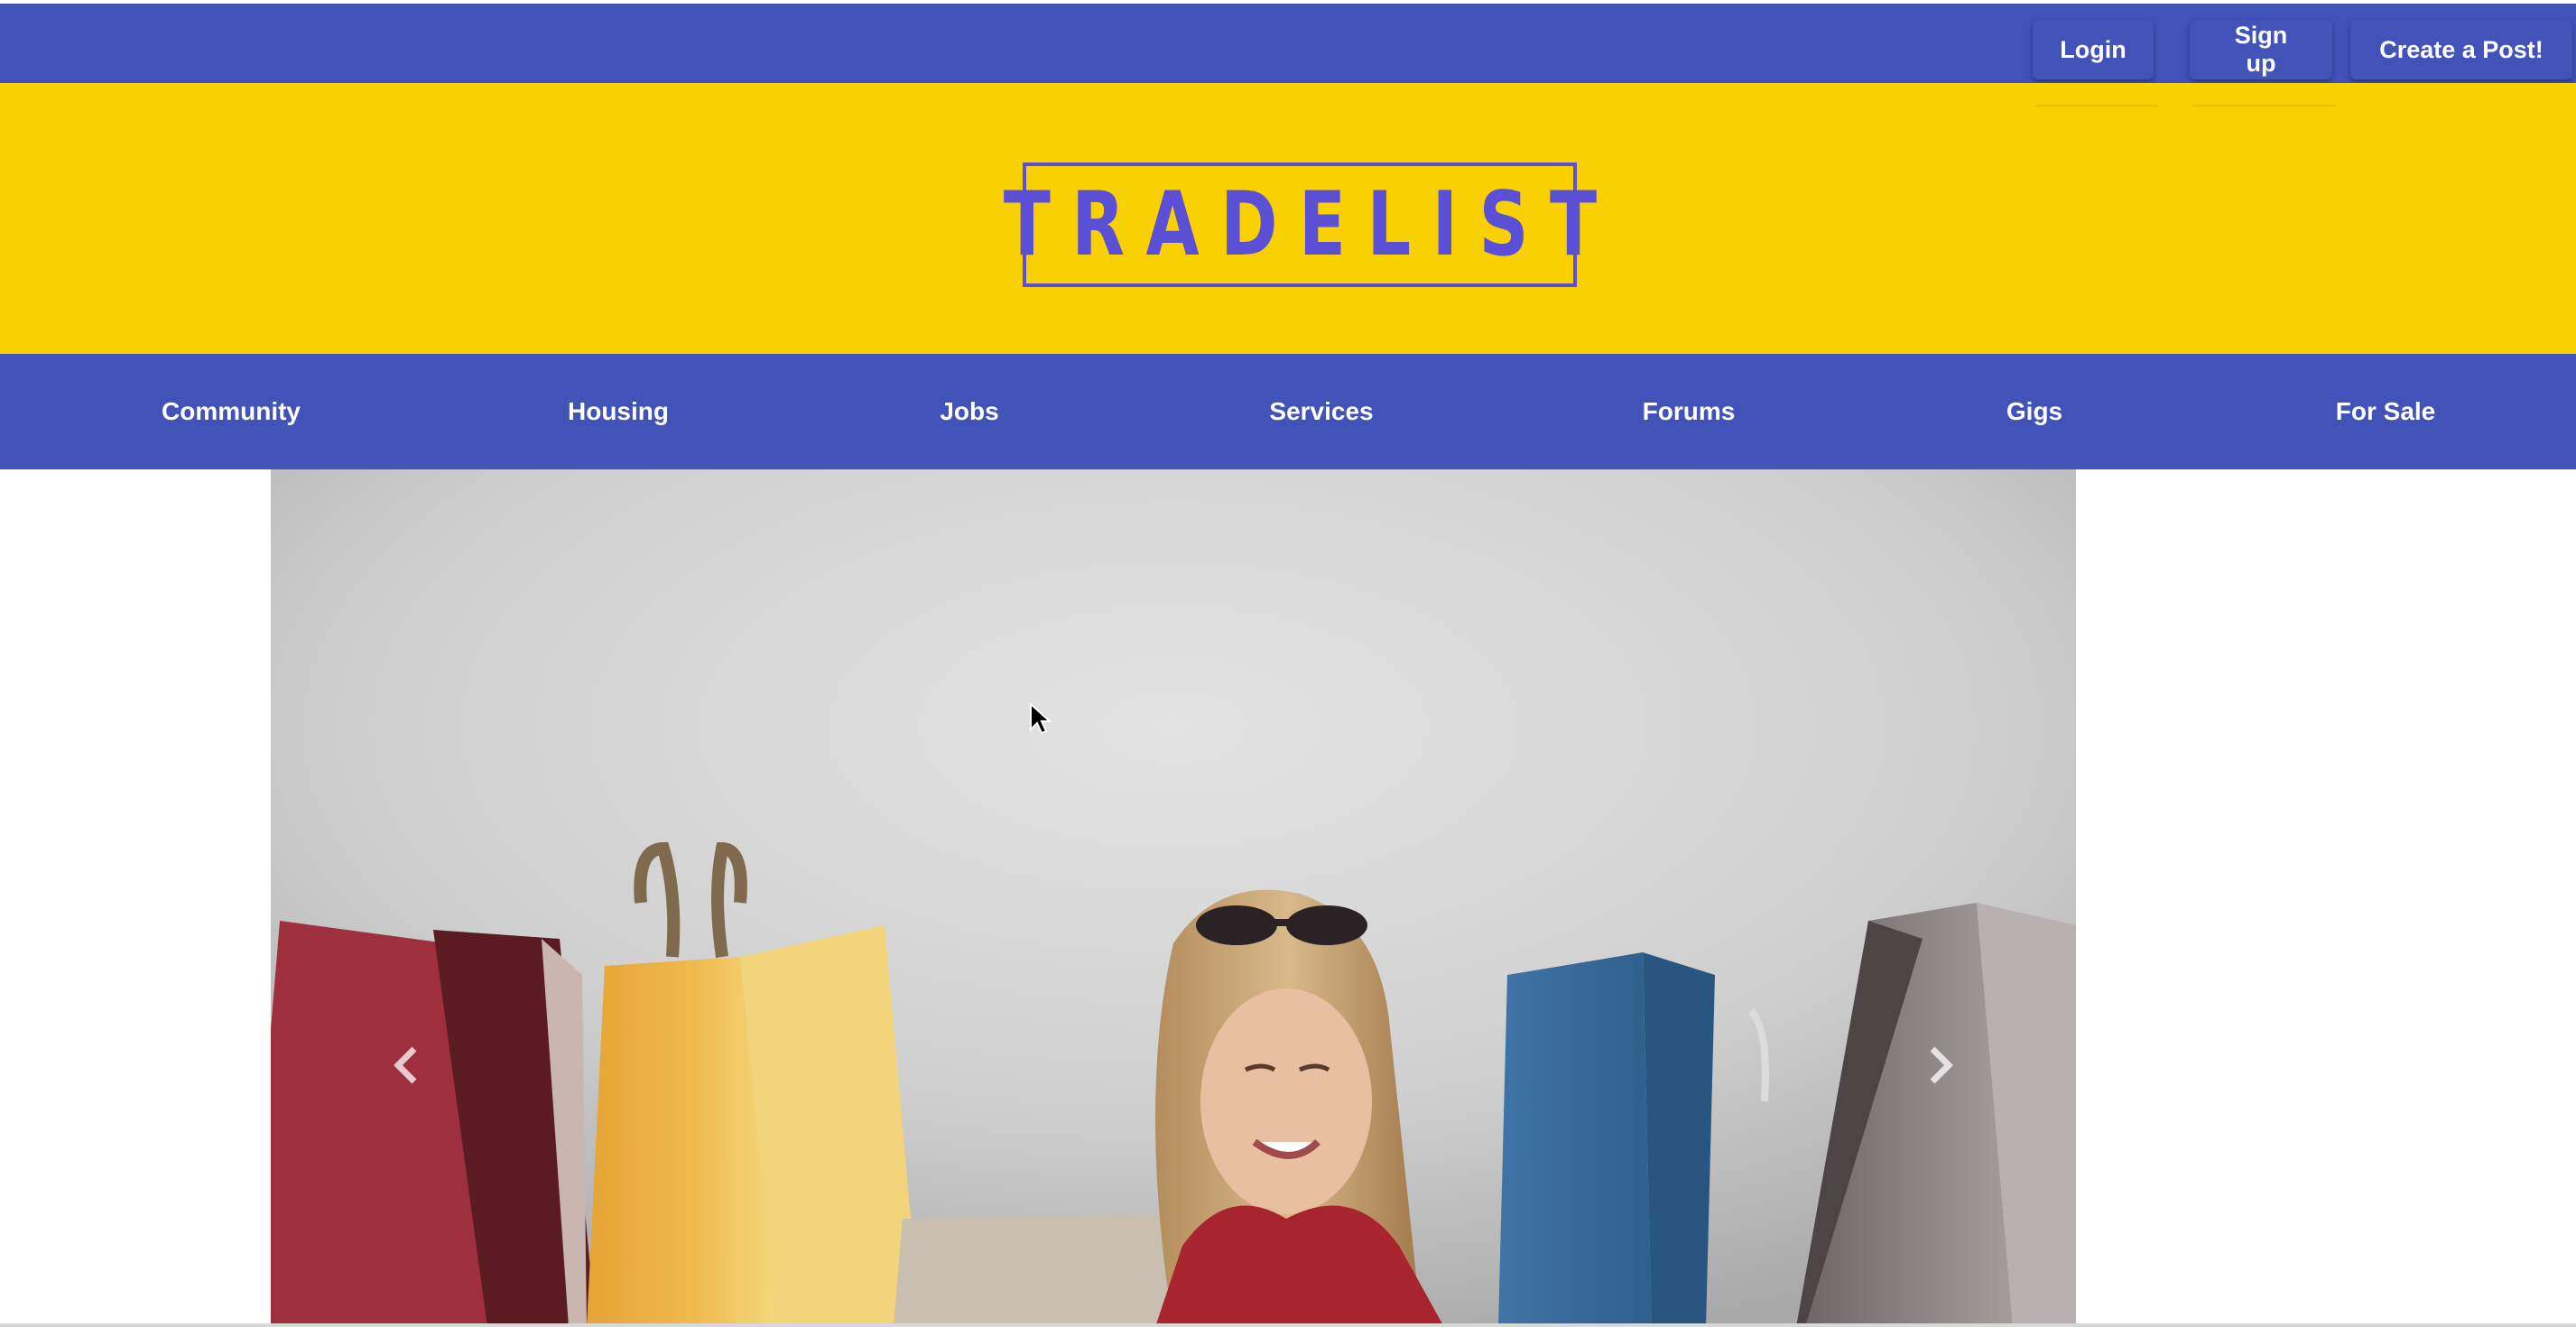 The width and height of the screenshot is (2576, 1327). What do you see at coordinates (1311, 224) in the screenshot?
I see `logo-text: TRADELIST` at bounding box center [1311, 224].